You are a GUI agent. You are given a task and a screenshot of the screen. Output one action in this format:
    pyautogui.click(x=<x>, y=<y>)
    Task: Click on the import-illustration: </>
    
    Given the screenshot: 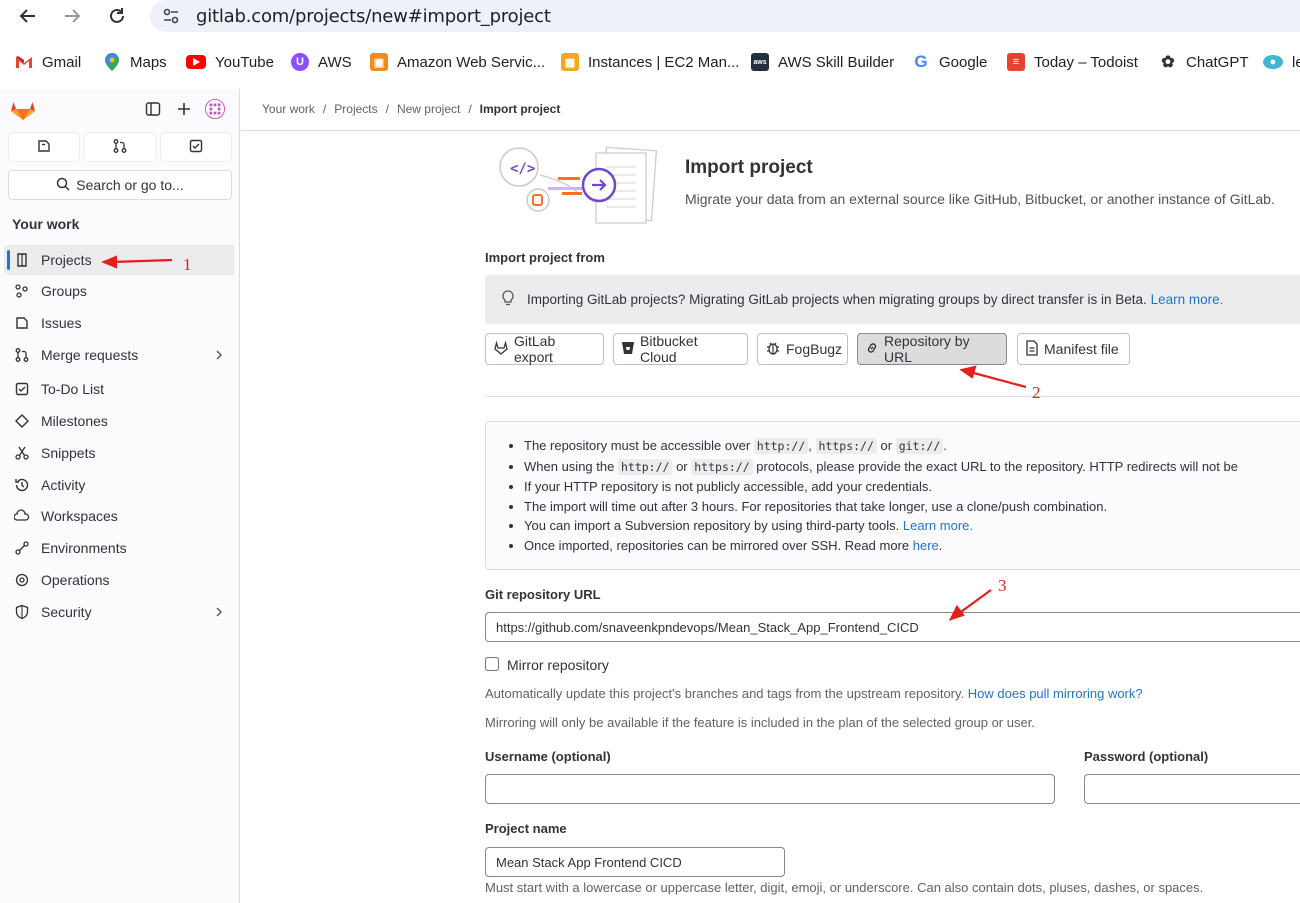 What is the action you would take?
    pyautogui.click(x=581, y=186)
    